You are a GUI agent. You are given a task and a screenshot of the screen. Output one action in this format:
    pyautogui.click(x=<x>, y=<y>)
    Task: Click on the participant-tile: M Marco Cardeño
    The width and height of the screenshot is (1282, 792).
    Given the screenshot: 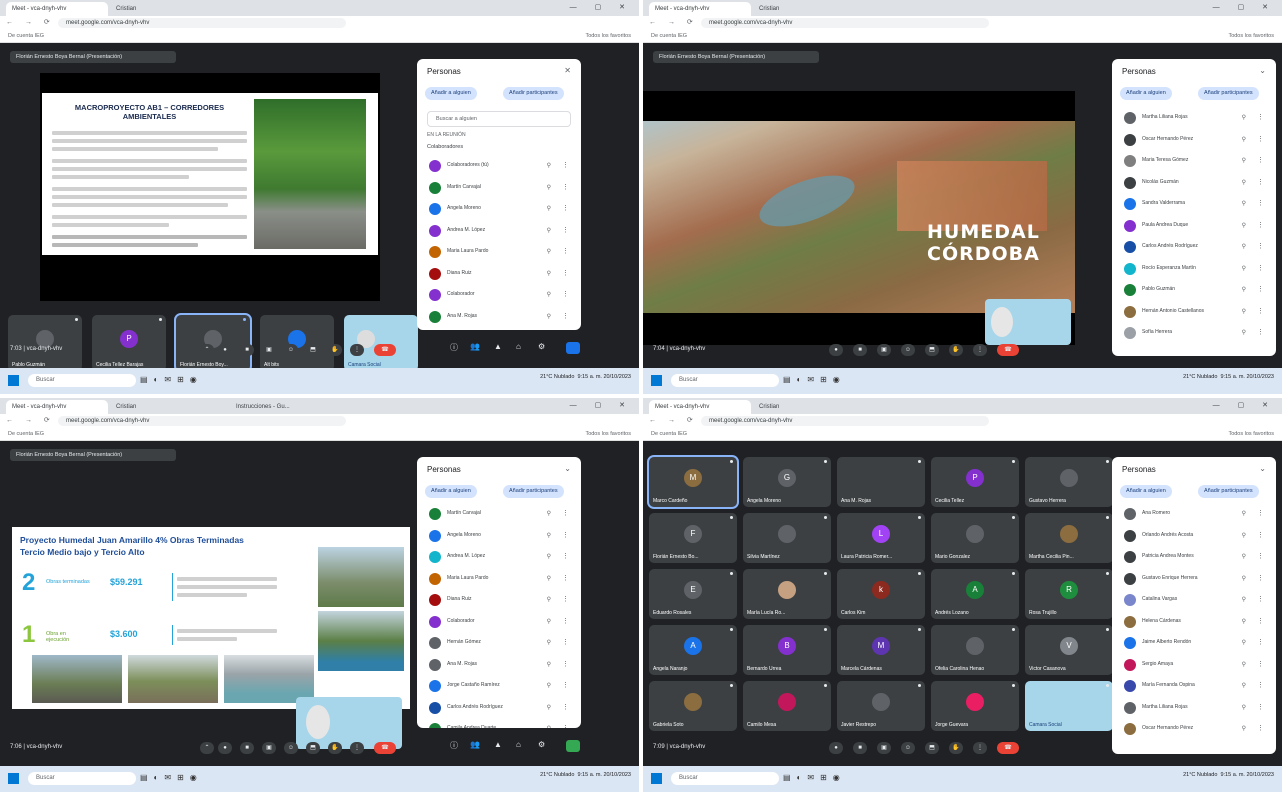 What is the action you would take?
    pyautogui.click(x=693, y=482)
    